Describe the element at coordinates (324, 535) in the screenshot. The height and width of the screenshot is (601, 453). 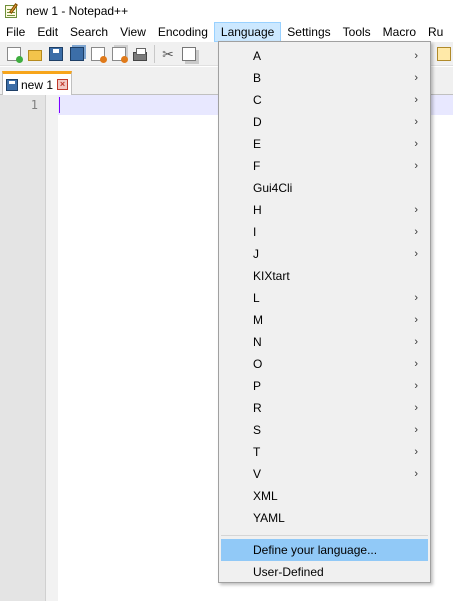
I see `menu-separator` at that location.